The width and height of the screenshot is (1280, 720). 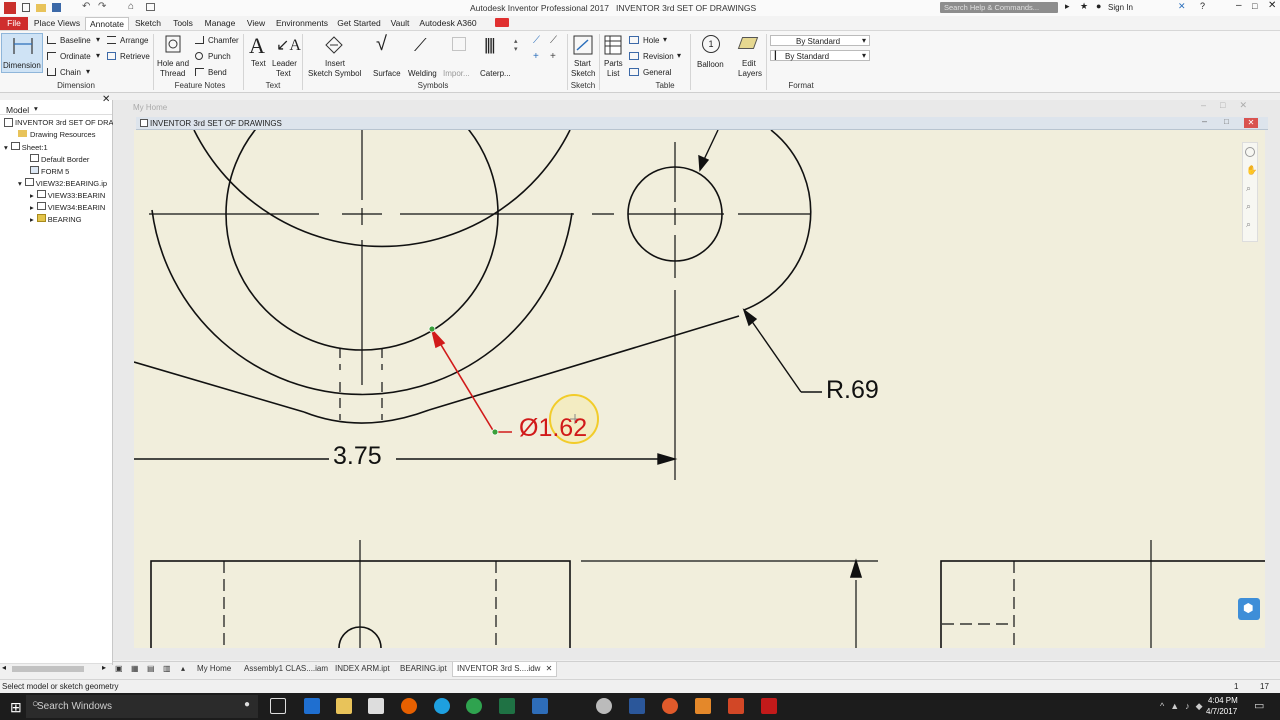 I want to click on notifications-icon: ▭, so click(x=1259, y=705).